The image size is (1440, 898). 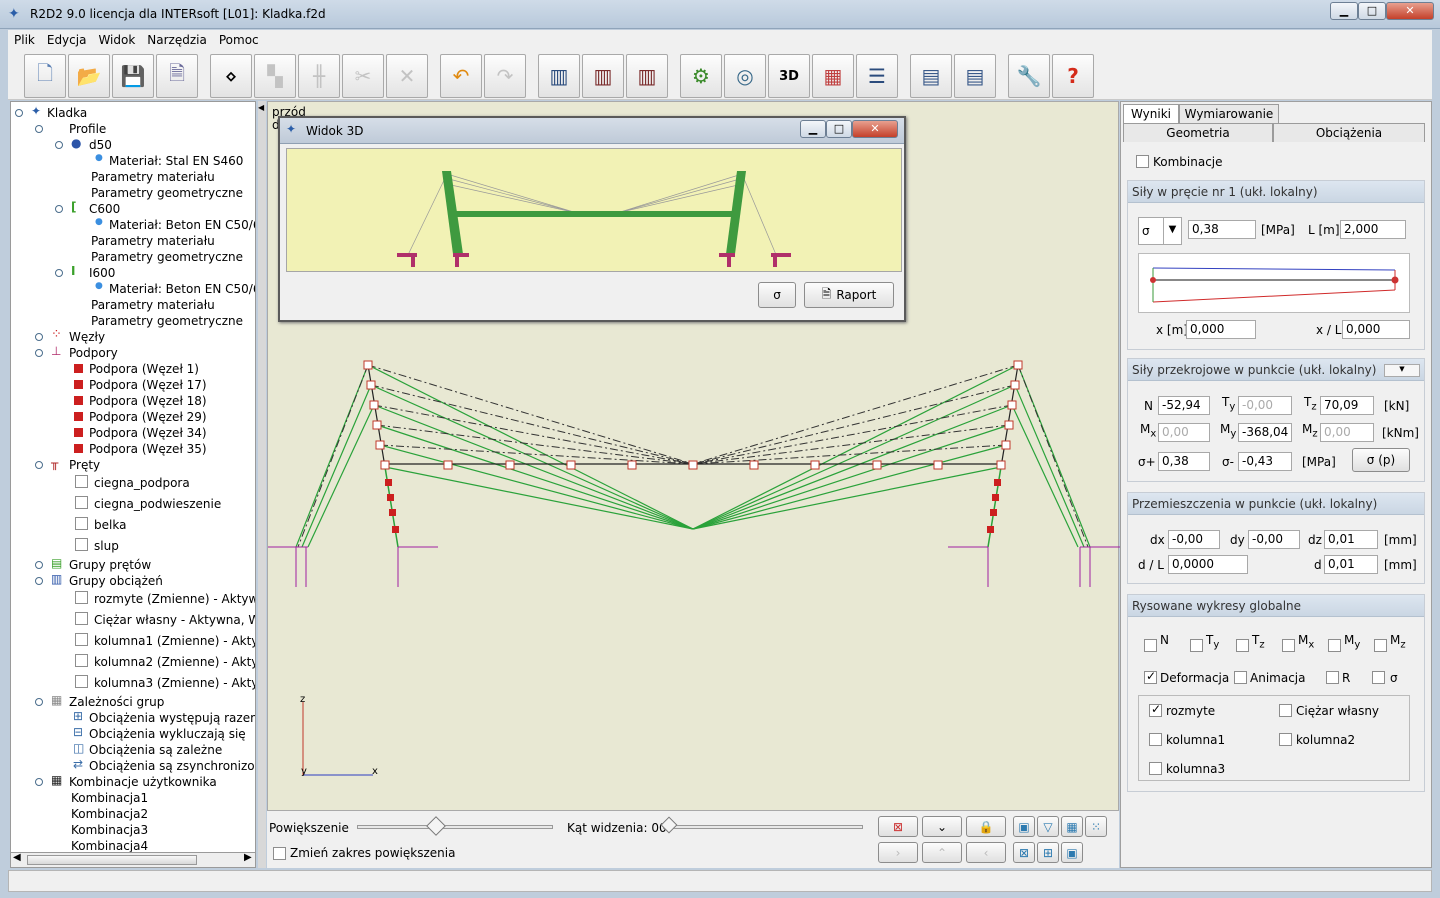 I want to click on zoom-slider, so click(x=455, y=827).